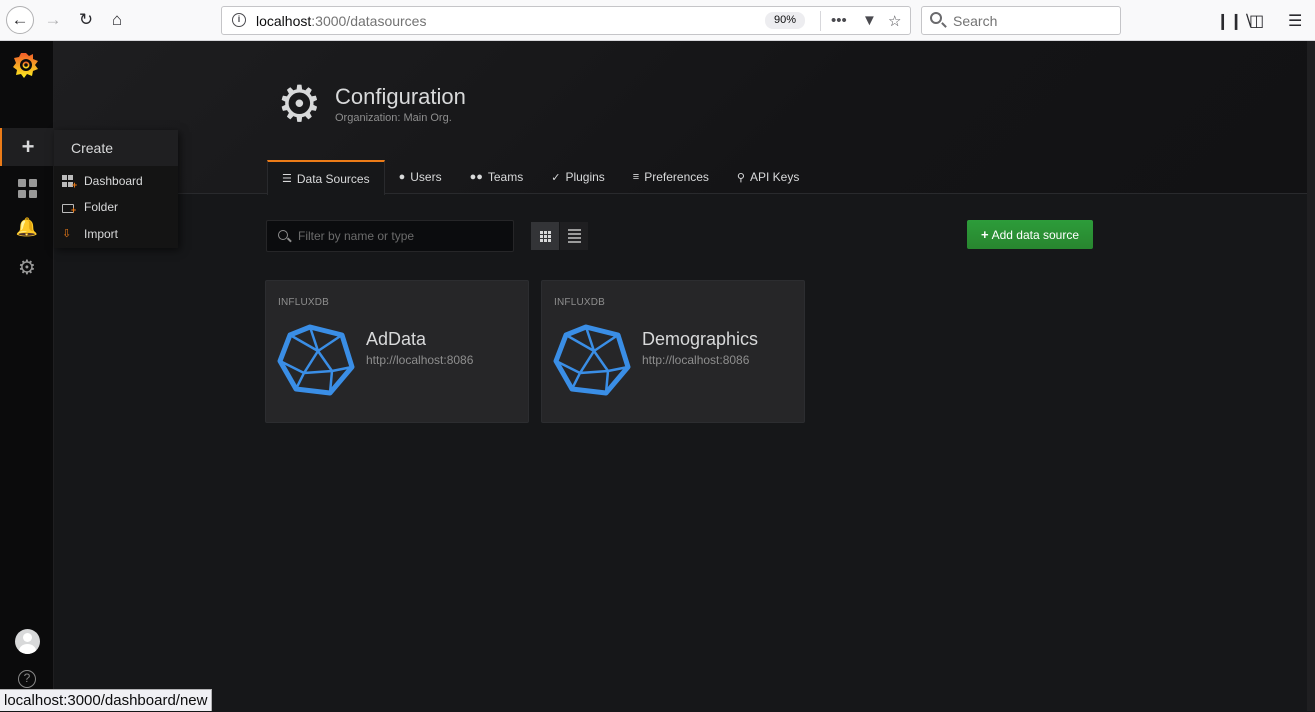 This screenshot has width=1315, height=712. I want to click on dashboard-icon: +, so click(69, 182).